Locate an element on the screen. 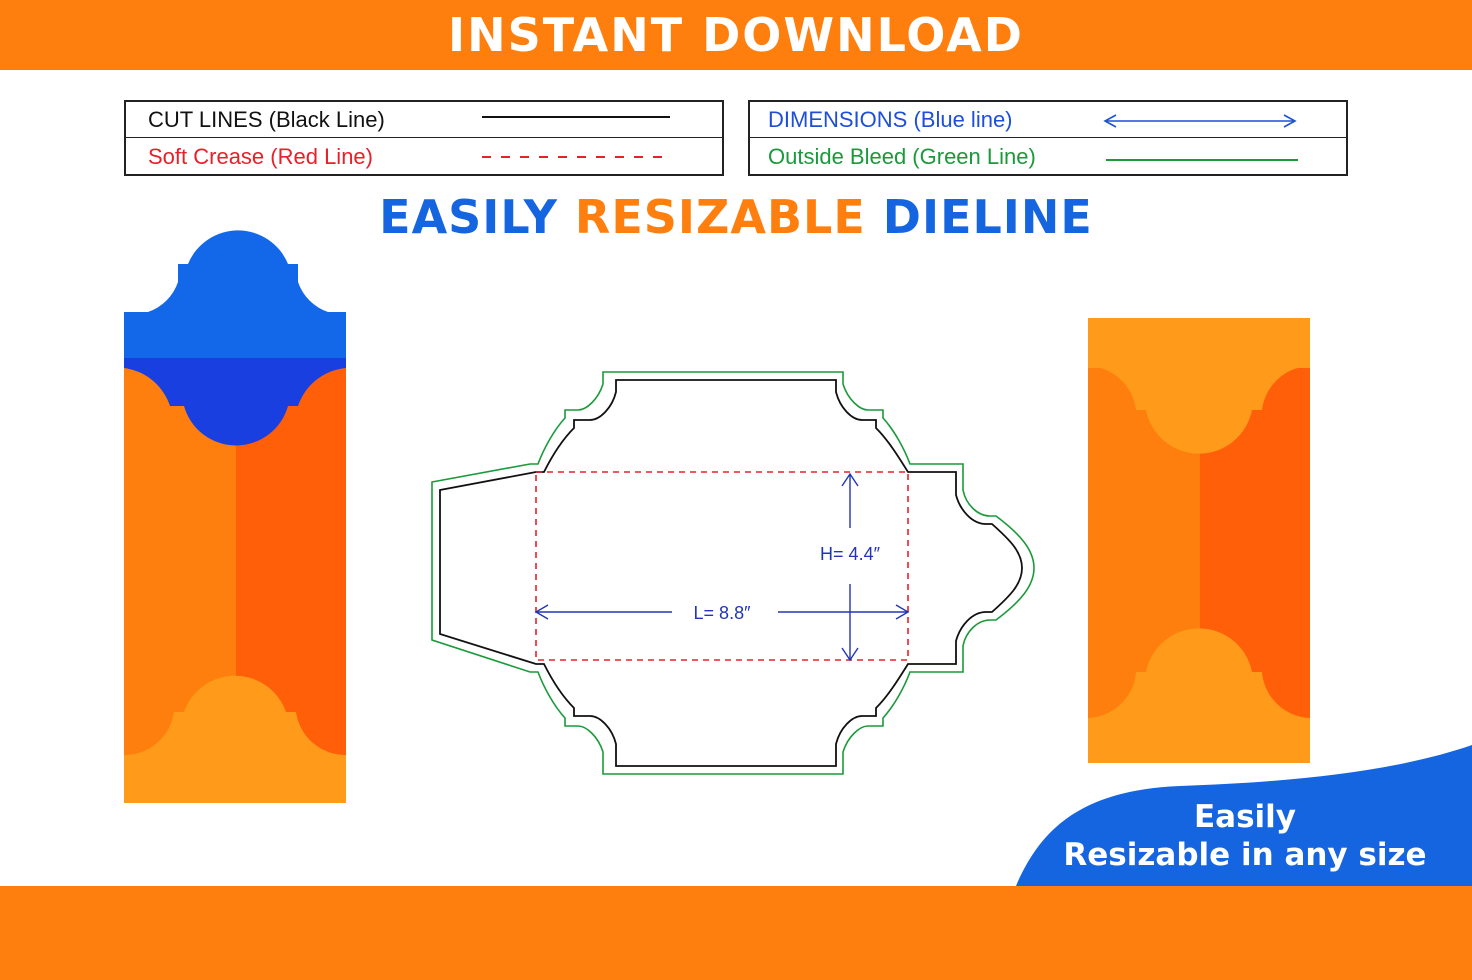 The width and height of the screenshot is (1472, 980). height-dimension-arrow is located at coordinates (850, 567).